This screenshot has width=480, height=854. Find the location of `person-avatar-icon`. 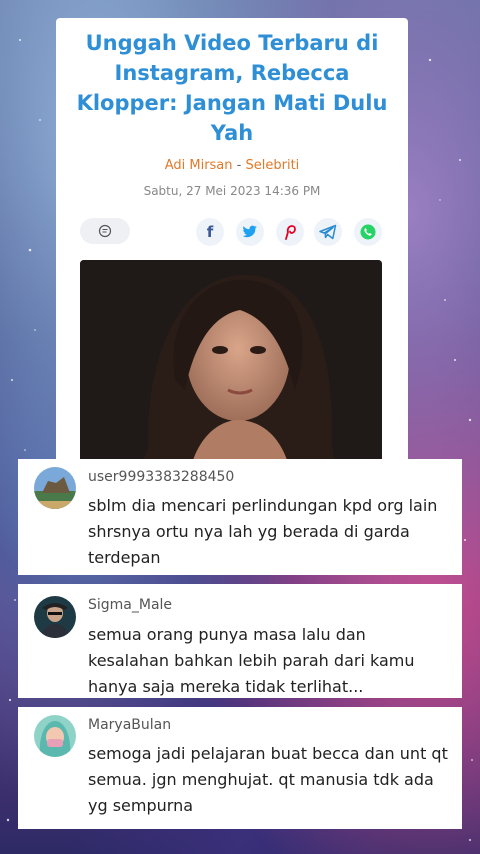

person-avatar-icon is located at coordinates (55, 617).